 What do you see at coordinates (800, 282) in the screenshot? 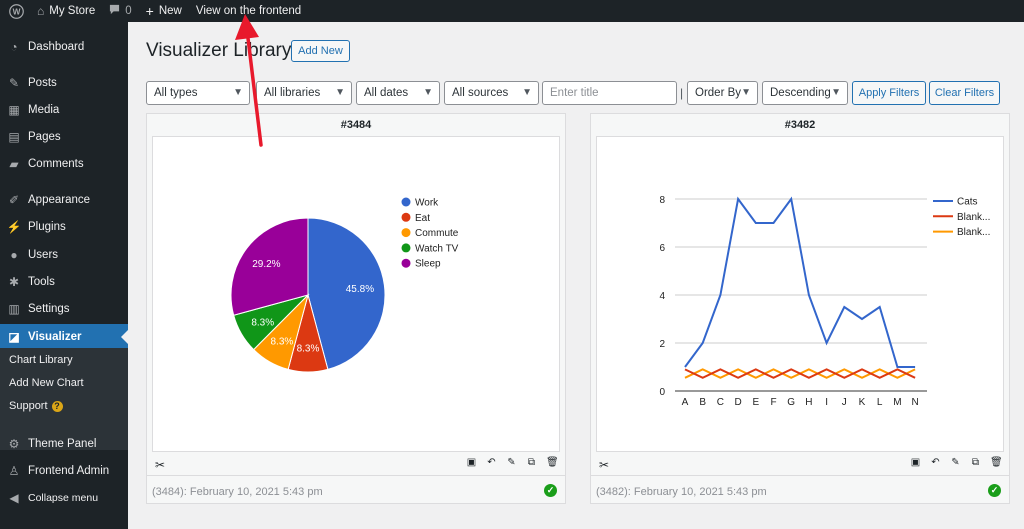
I see `series-line` at bounding box center [800, 282].